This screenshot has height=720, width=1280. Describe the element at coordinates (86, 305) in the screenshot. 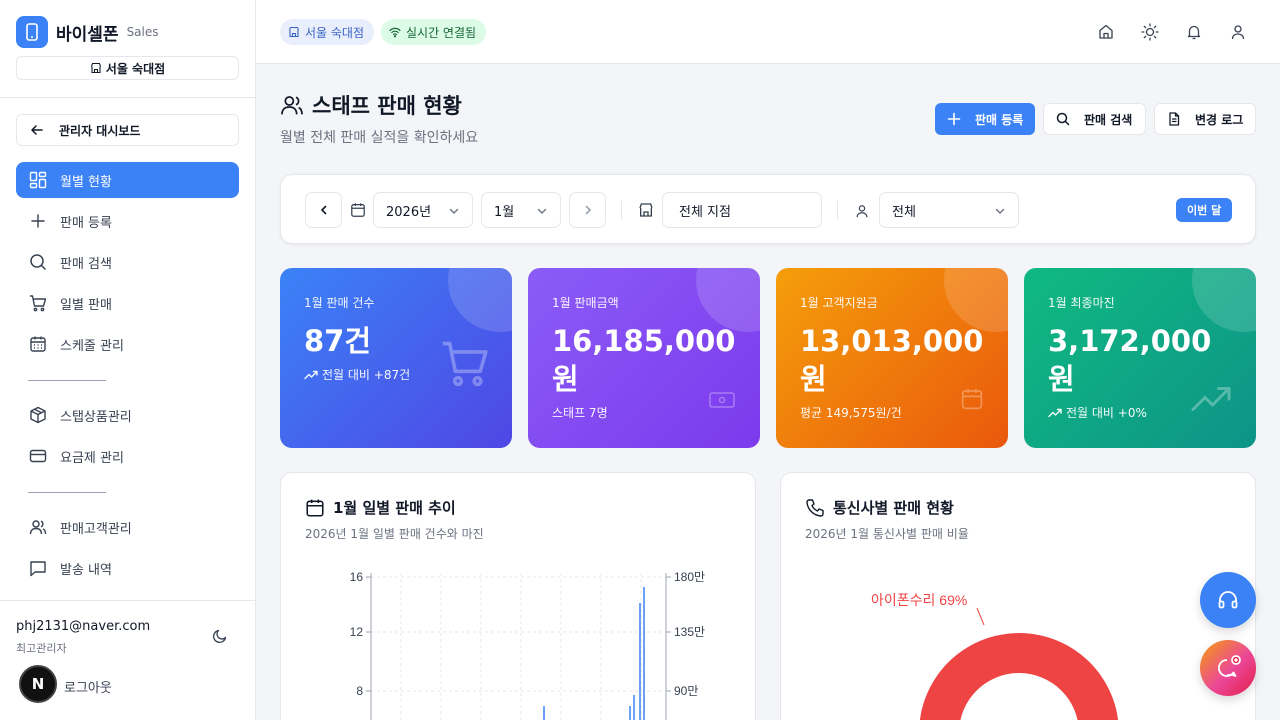

I see `sidebar-item-label: 일별 판매` at that location.